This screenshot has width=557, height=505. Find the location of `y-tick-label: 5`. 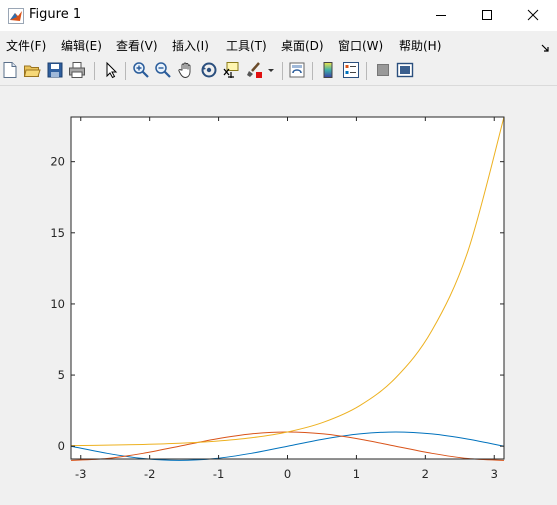

y-tick-label: 5 is located at coordinates (61, 375).